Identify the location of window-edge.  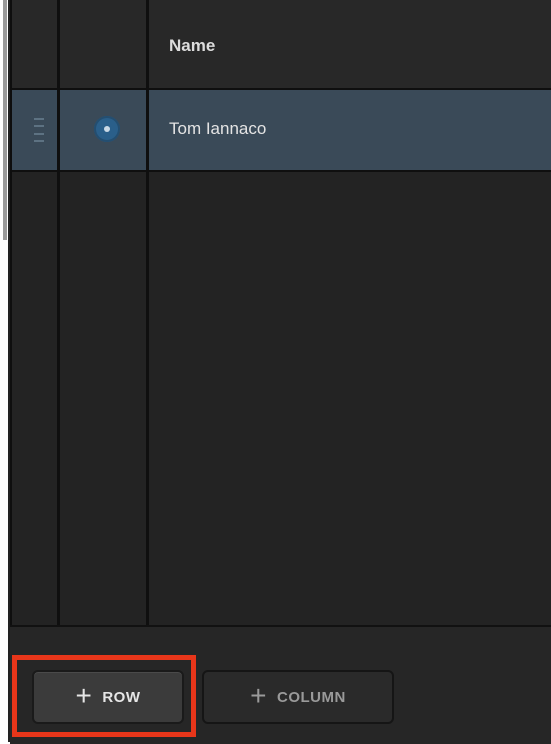
(3, 371).